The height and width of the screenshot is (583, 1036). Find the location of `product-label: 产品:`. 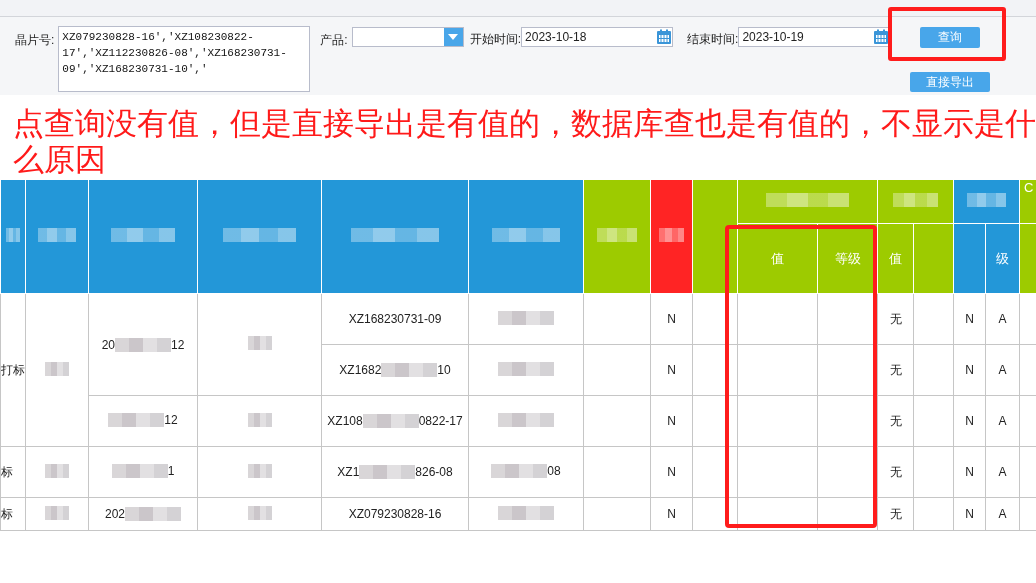

product-label: 产品: is located at coordinates (334, 40).